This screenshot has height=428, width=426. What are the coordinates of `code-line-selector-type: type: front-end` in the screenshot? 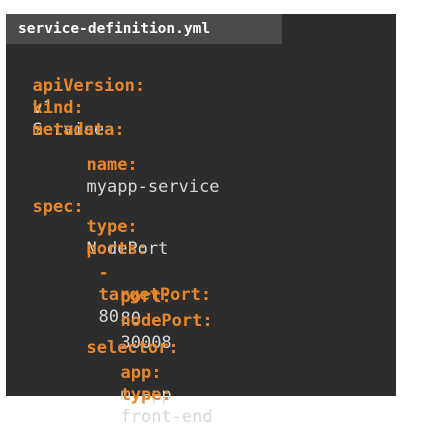 It's located at (156, 395).